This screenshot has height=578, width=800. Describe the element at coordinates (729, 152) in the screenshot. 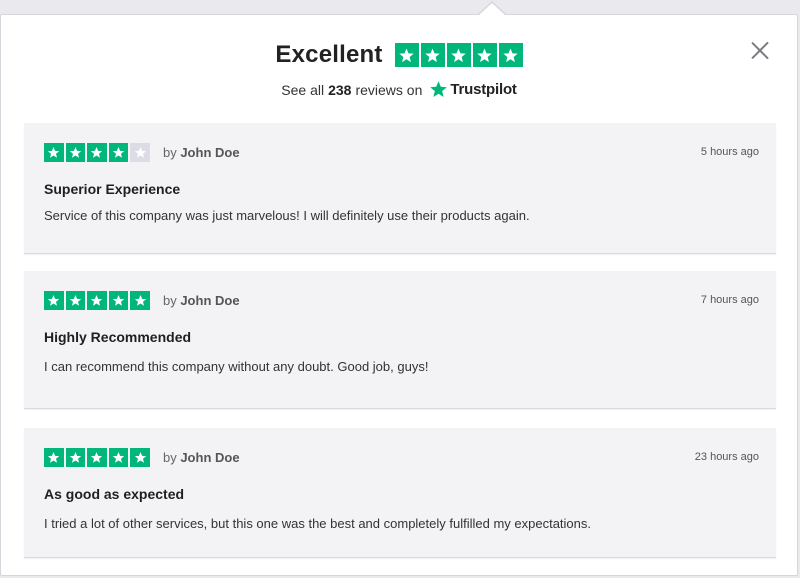

I see `review-time: 5 hours ago` at that location.